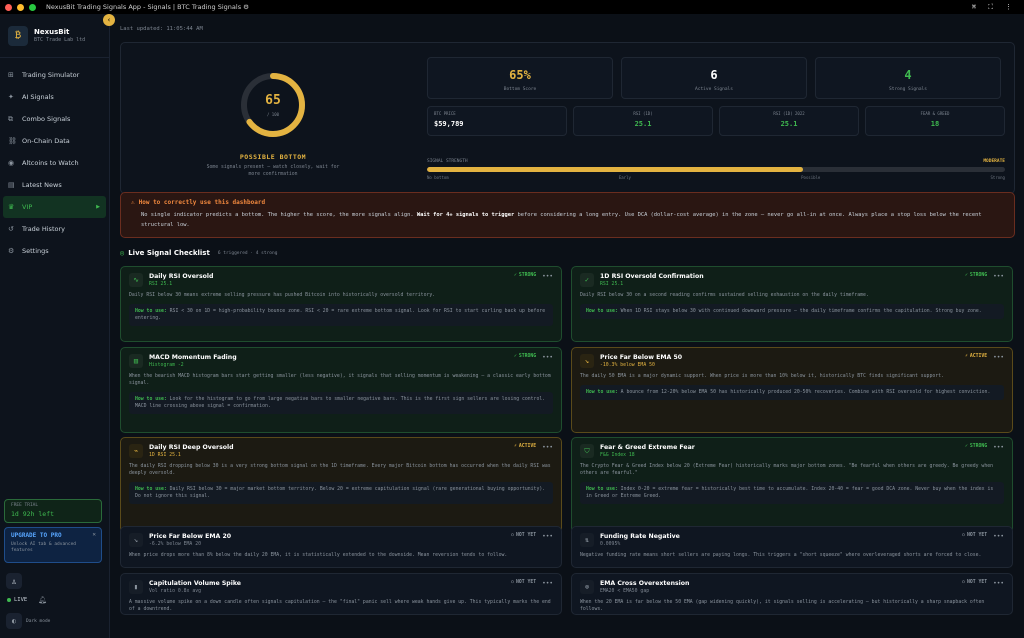 This screenshot has width=1024, height=638. What do you see at coordinates (976, 356) in the screenshot?
I see `signal-status-badge: ⚡ ACTIVE` at bounding box center [976, 356].